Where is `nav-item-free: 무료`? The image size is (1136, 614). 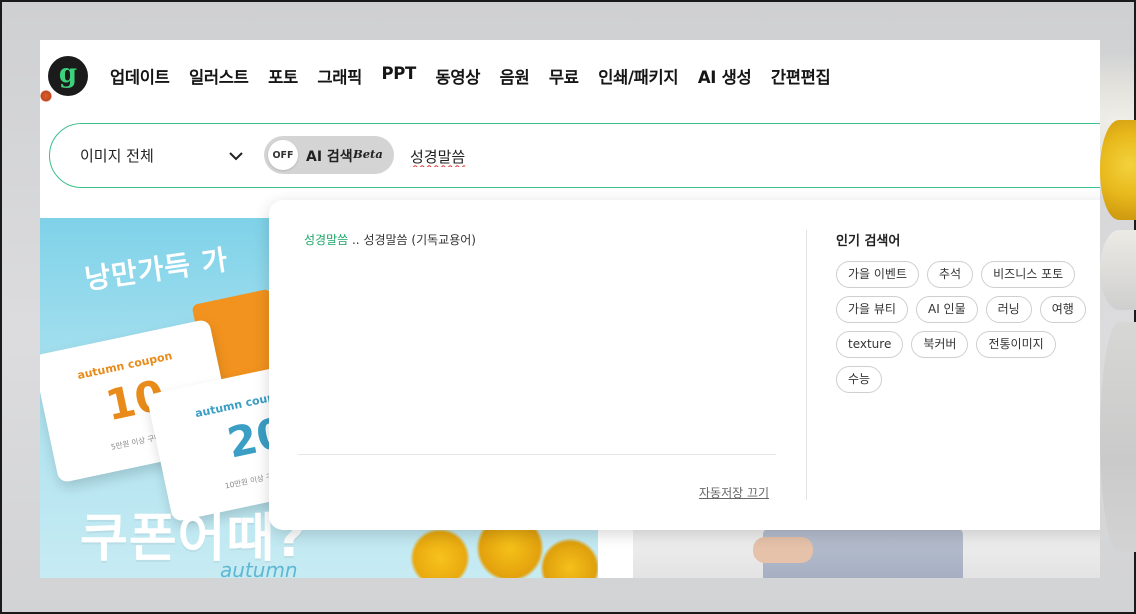
nav-item-free: 무료 is located at coordinates (564, 76).